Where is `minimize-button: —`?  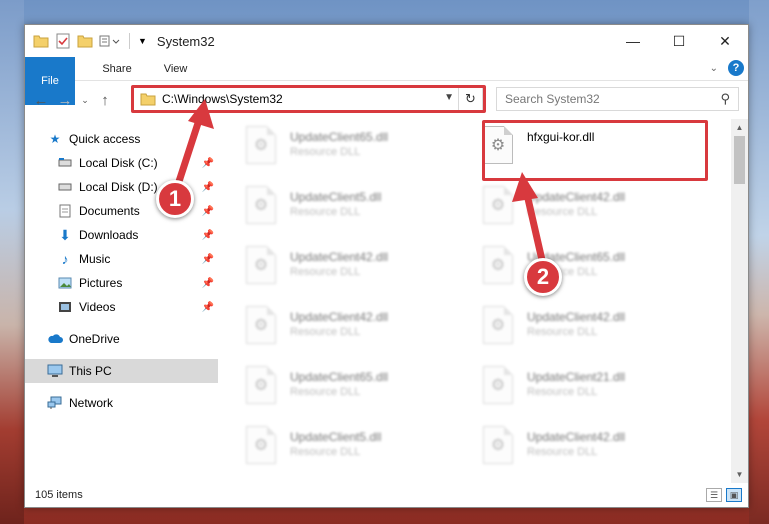
minimize-button: — is located at coordinates (633, 41).